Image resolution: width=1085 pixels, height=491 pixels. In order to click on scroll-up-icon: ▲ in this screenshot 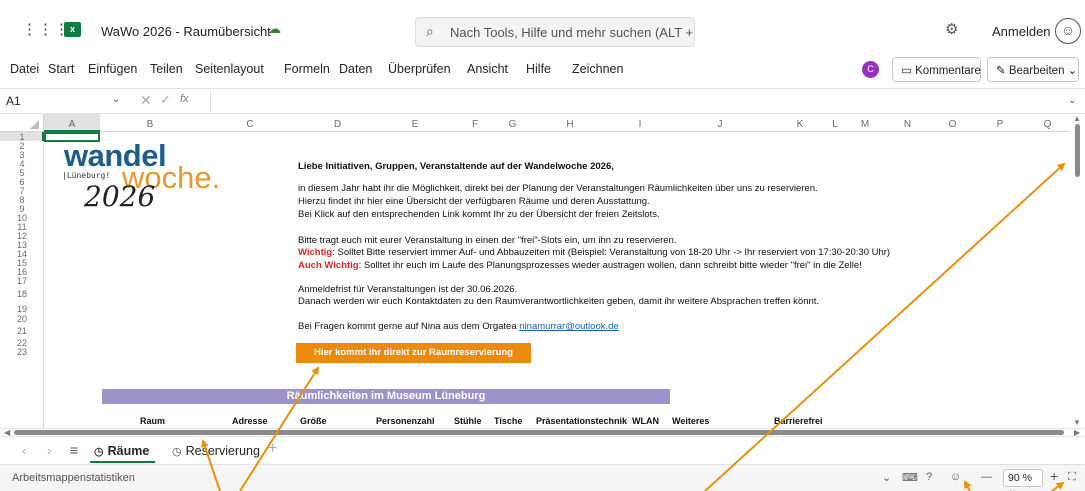, I will do `click(1077, 118)`.